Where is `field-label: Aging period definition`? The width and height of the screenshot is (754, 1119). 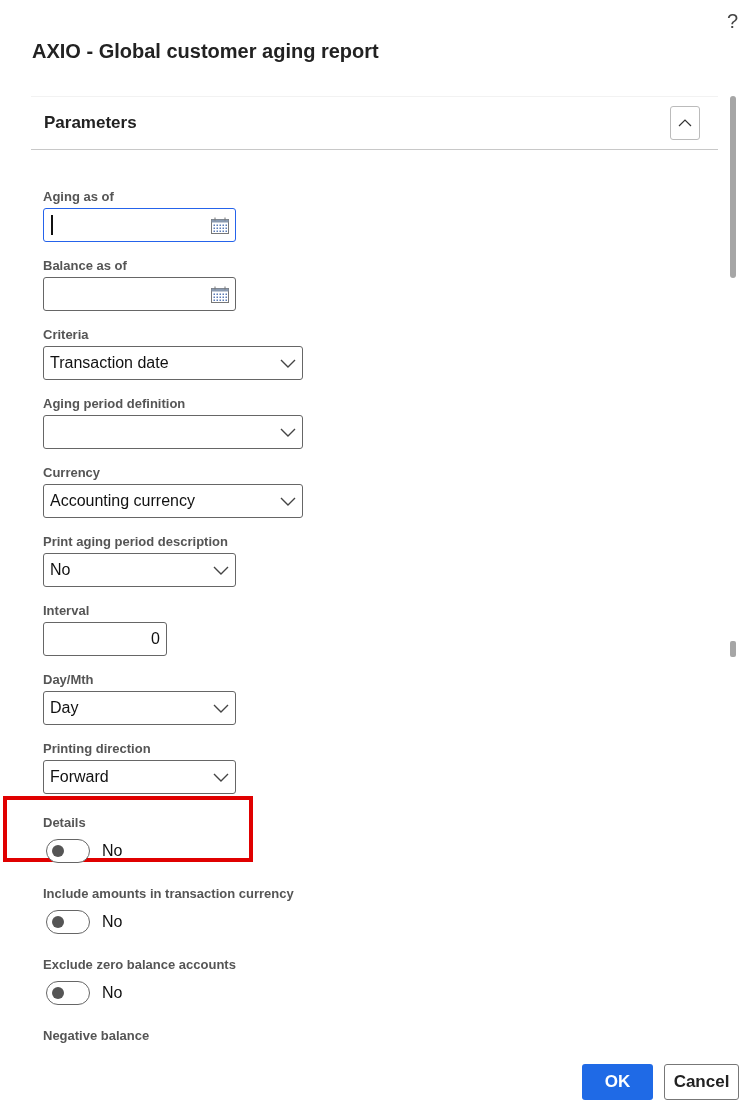
field-label: Aging period definition is located at coordinates (114, 404).